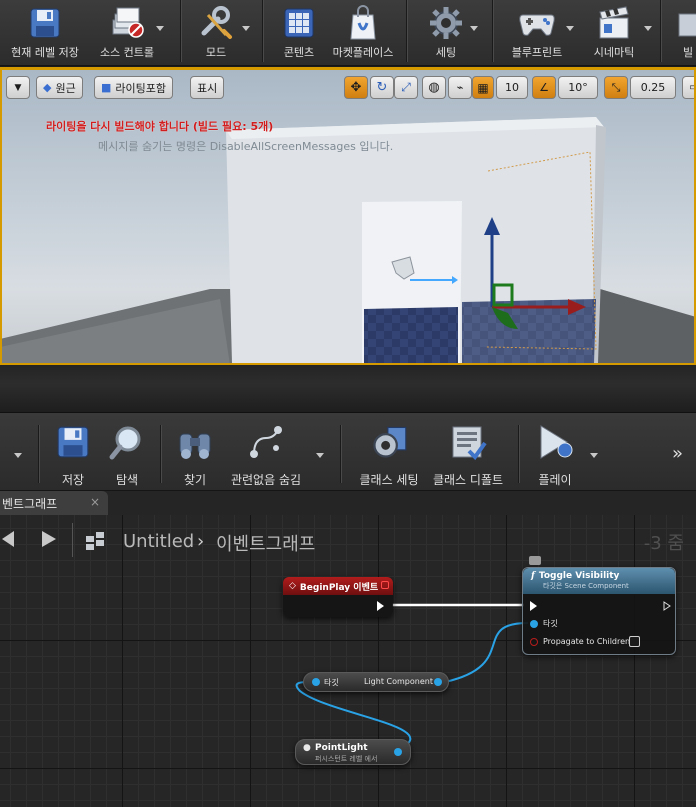 The height and width of the screenshot is (807, 696). I want to click on translate-mode-button: ✥, so click(356, 87).